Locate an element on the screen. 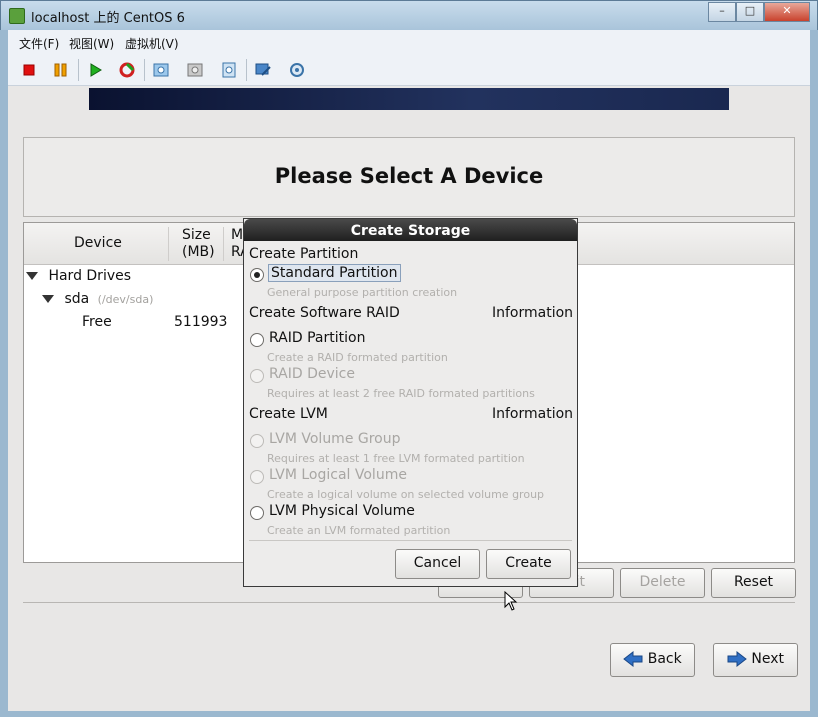  mouse-cursor-icon is located at coordinates (511, 601).